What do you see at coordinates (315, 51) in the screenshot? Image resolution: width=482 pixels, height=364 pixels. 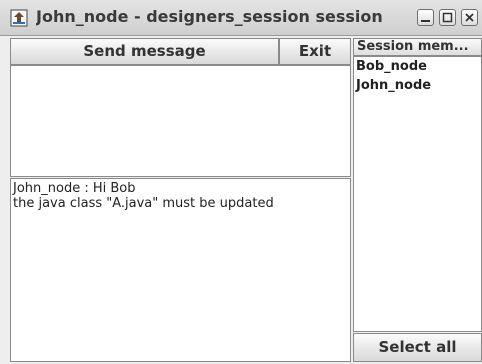 I see `exit-button: Exit` at bounding box center [315, 51].